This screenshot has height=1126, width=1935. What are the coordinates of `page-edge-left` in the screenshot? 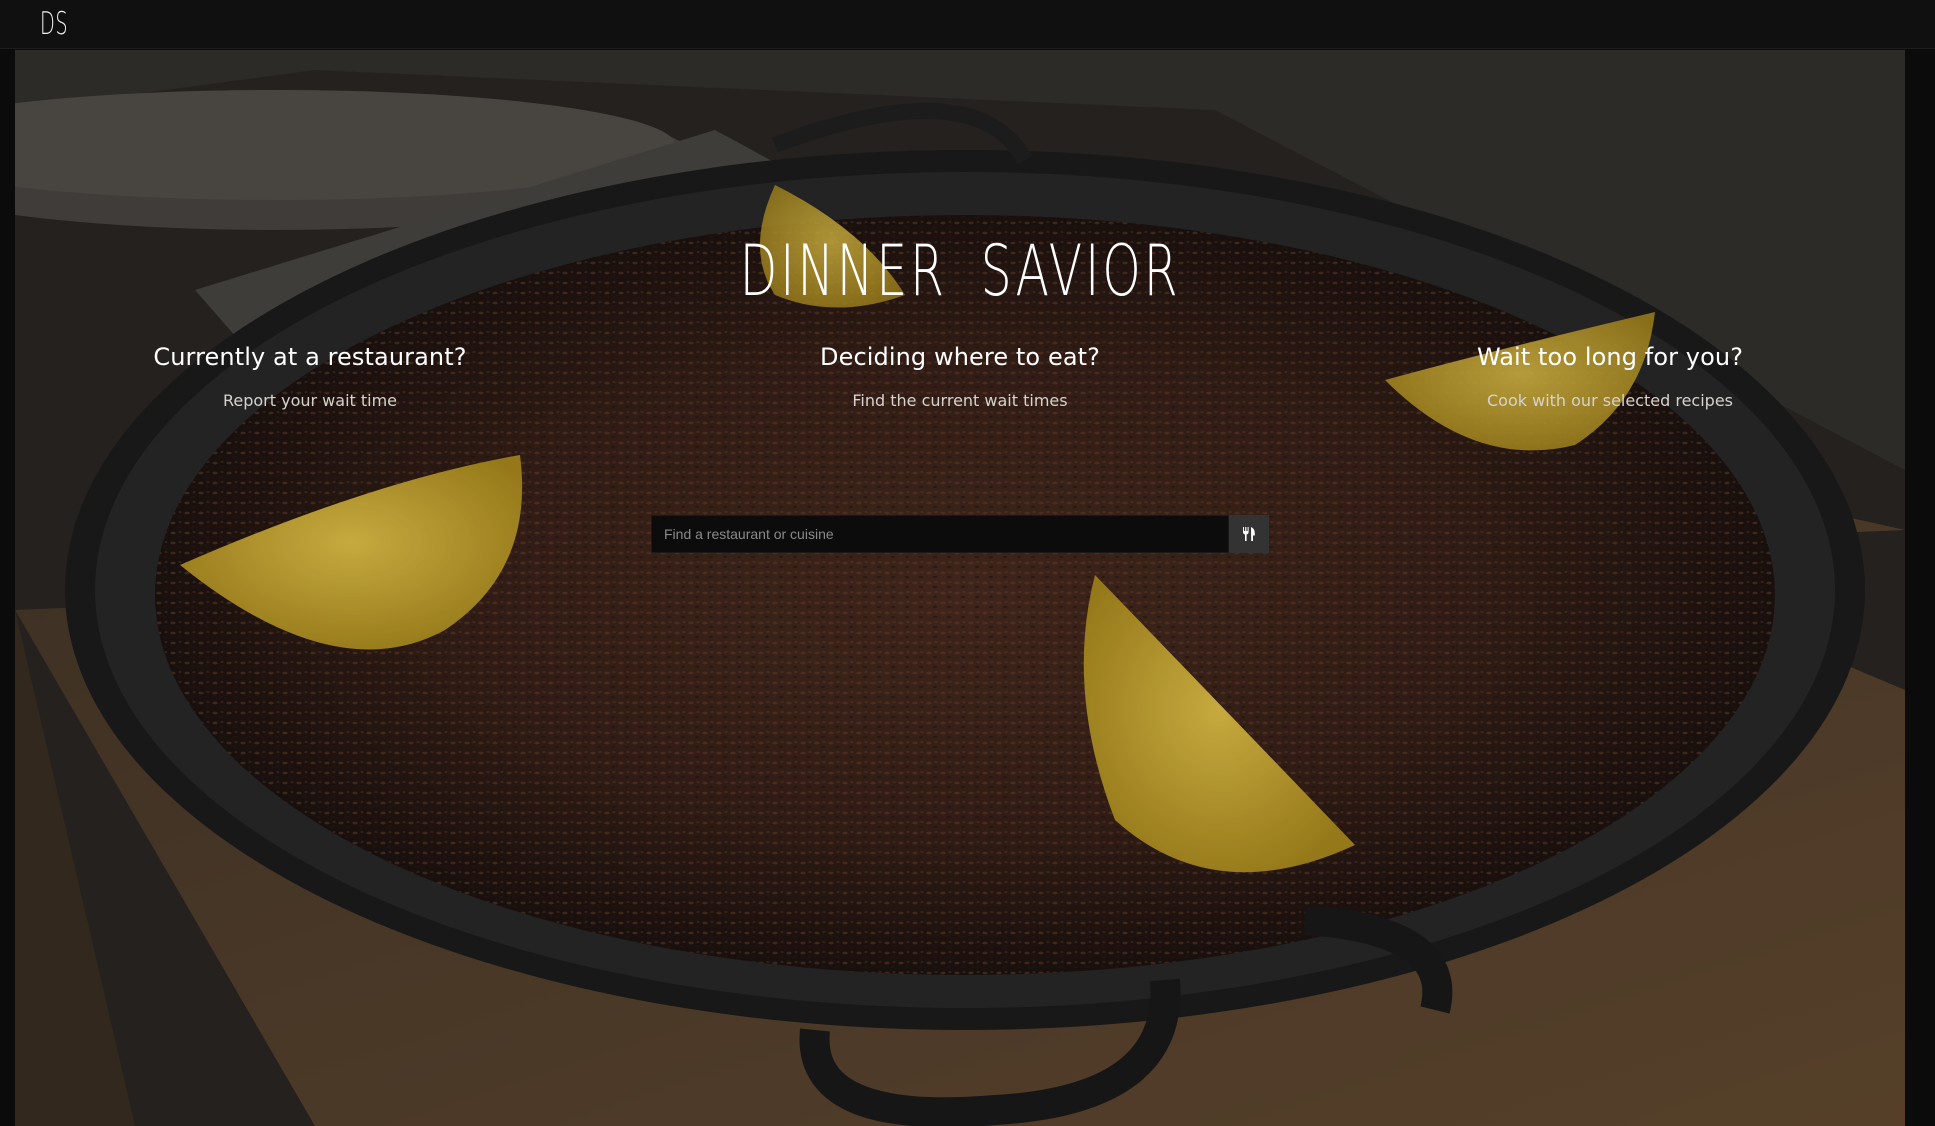 It's located at (7, 588).